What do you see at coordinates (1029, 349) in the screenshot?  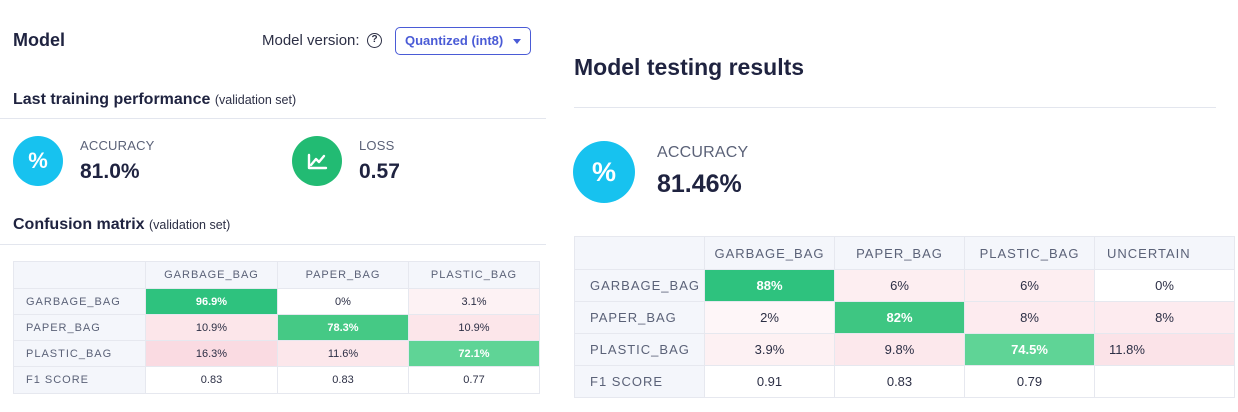 I see `matrix-cell: 74.5%` at bounding box center [1029, 349].